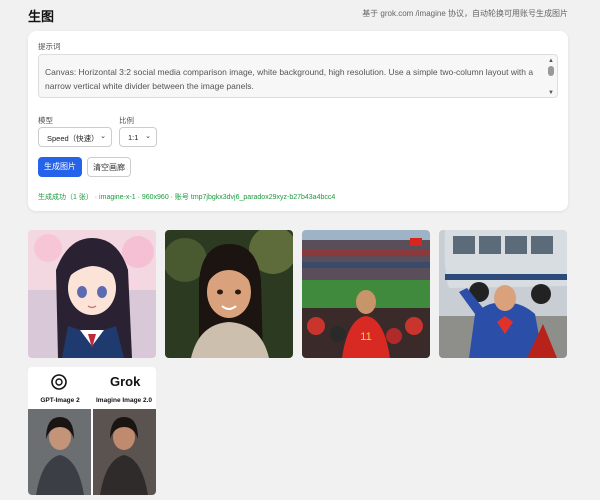  I want to click on page-title: 生图, so click(41, 16).